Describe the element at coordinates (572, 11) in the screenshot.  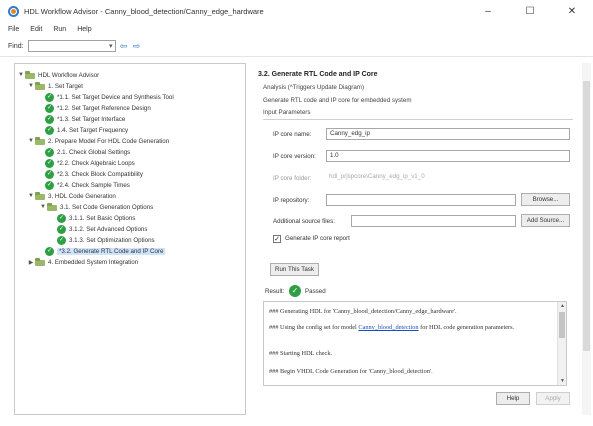
I see `close-button: ✕` at that location.